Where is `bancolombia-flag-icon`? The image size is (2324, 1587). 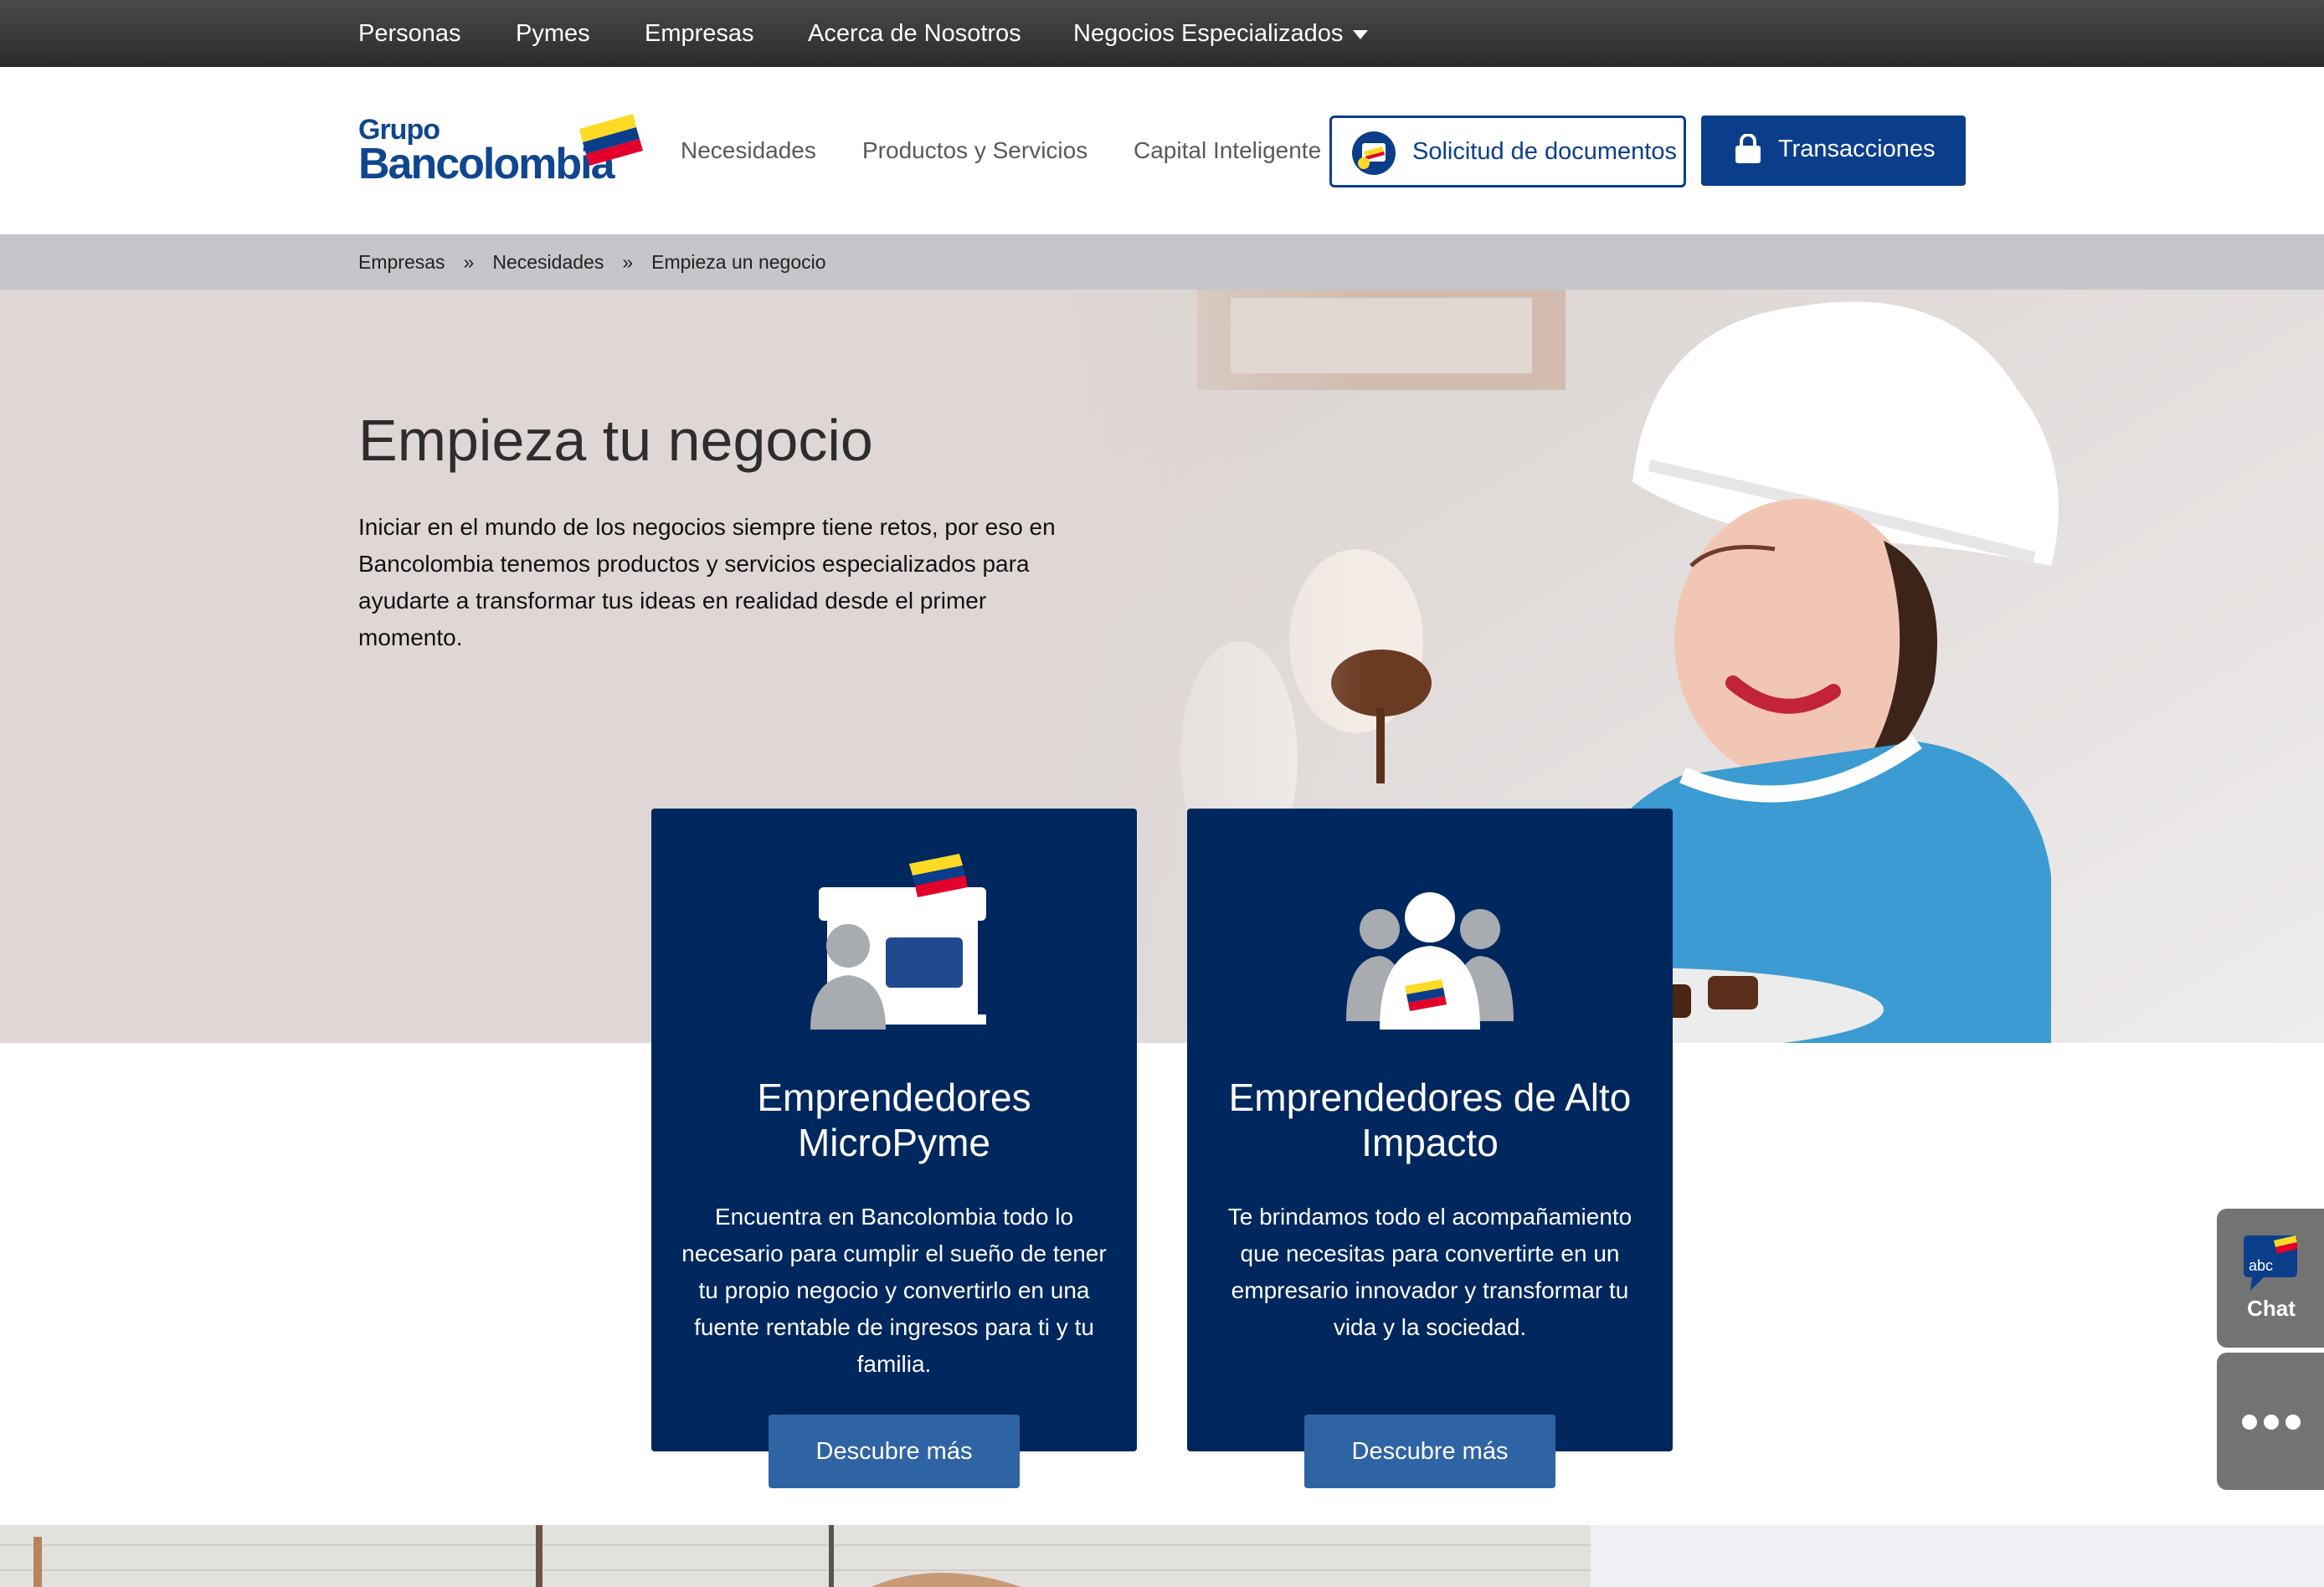 bancolombia-flag-icon is located at coordinates (611, 140).